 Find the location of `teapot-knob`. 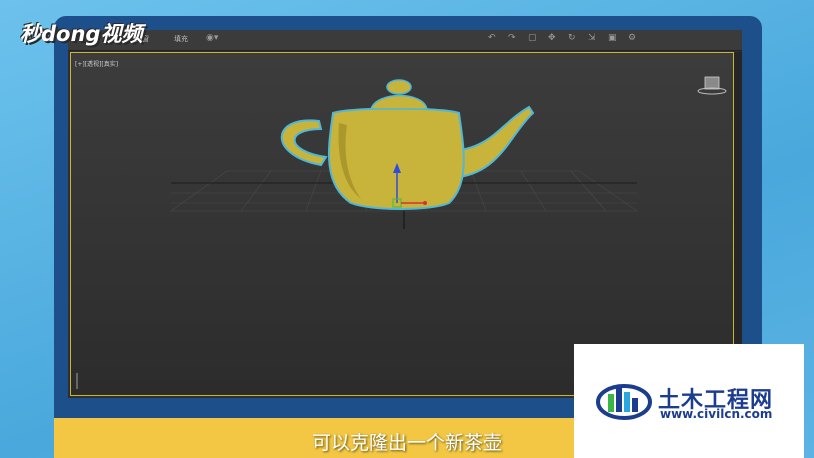

teapot-knob is located at coordinates (399, 87).